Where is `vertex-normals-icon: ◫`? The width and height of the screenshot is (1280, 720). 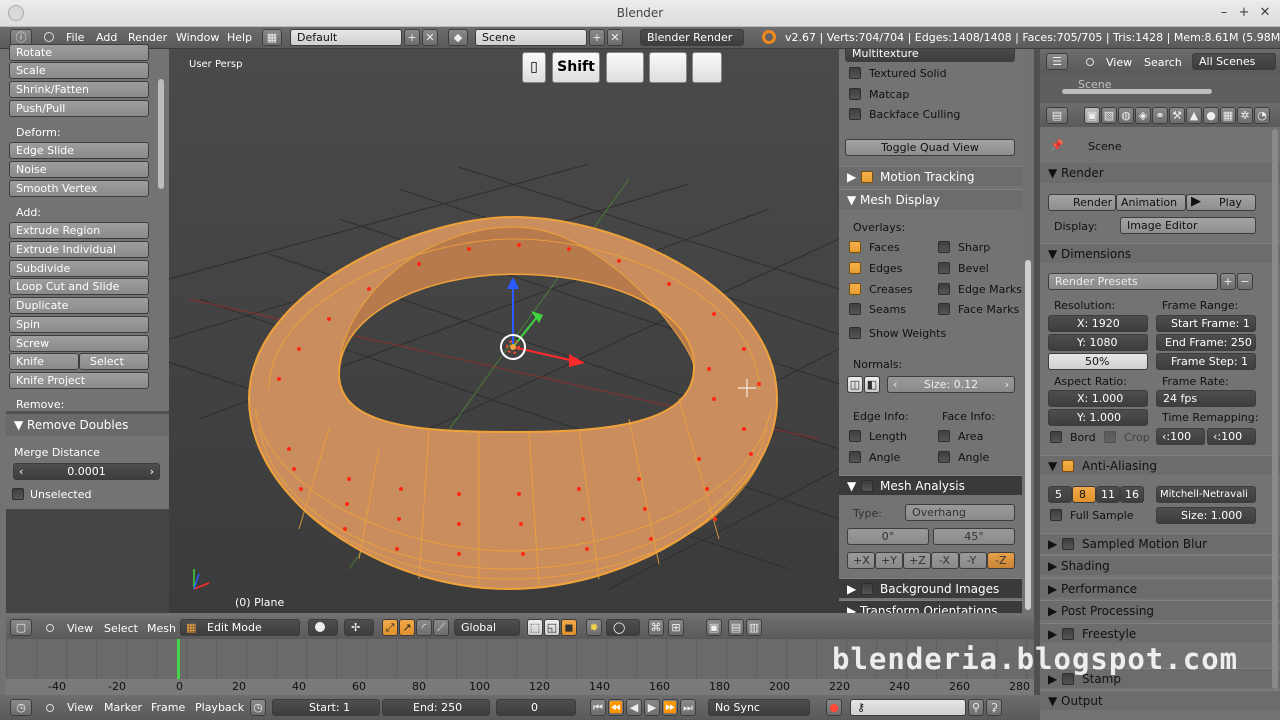 vertex-normals-icon: ◫ is located at coordinates (855, 384).